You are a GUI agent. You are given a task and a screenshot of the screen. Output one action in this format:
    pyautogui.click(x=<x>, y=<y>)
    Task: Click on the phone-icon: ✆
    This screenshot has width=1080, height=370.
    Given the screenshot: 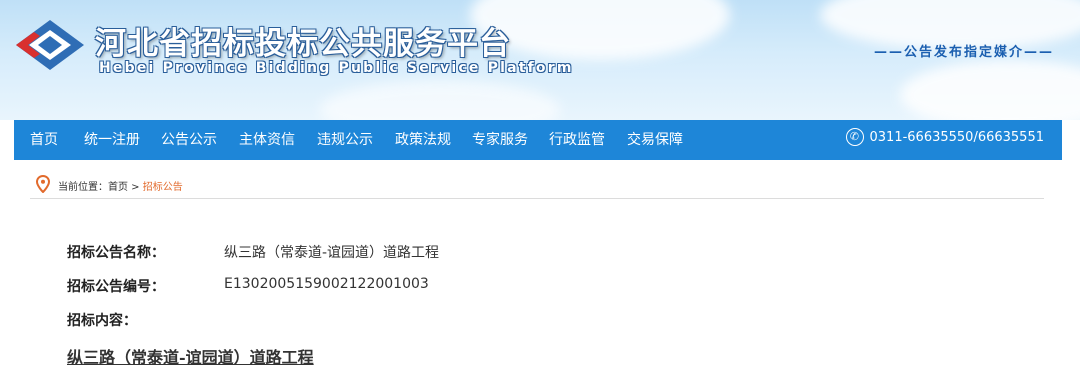 What is the action you would take?
    pyautogui.click(x=854, y=136)
    